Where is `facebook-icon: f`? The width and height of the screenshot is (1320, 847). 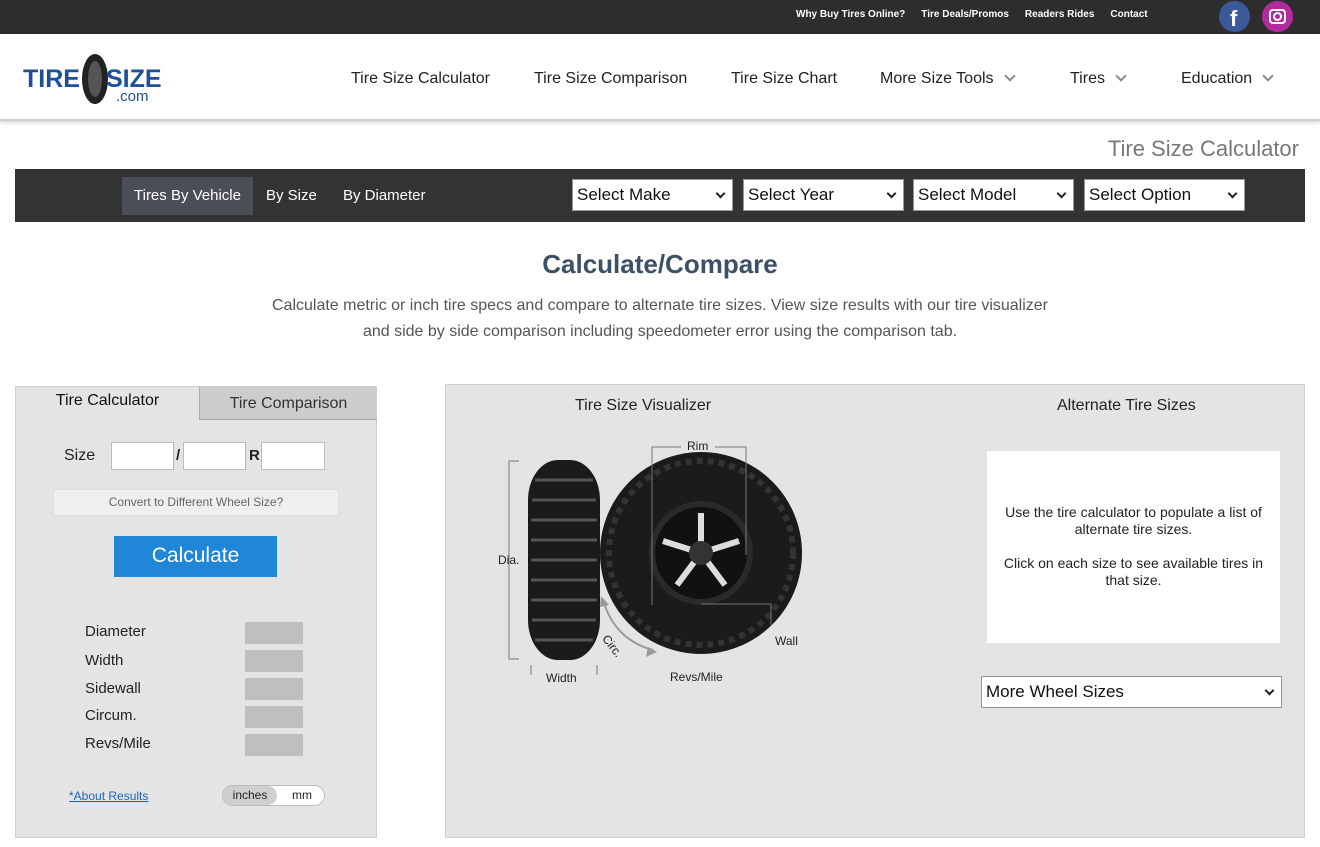
facebook-icon: f is located at coordinates (1234, 16).